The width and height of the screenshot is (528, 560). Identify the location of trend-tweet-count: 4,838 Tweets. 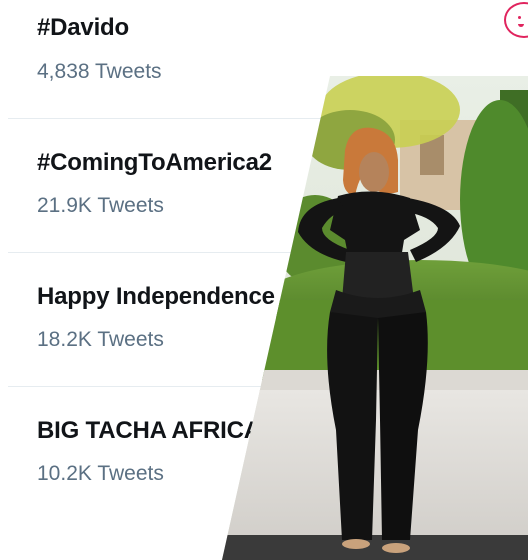
(99, 71).